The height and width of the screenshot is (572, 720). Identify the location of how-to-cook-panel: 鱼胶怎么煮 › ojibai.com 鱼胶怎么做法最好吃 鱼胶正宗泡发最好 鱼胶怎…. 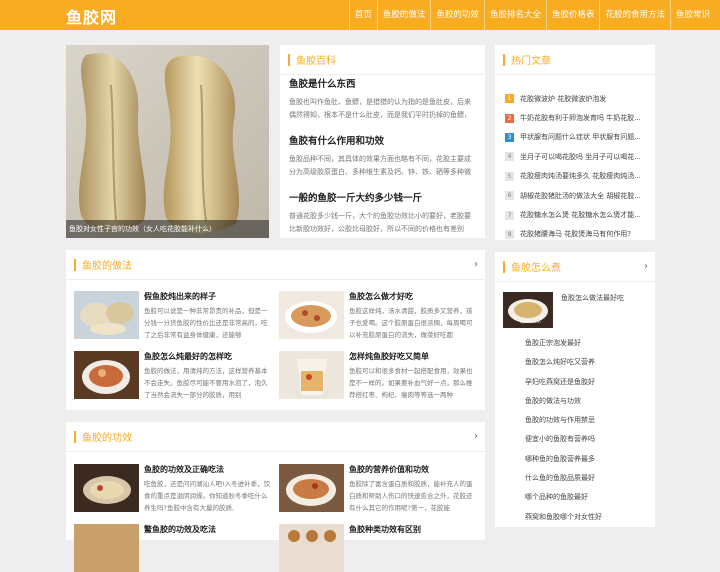
(575, 389).